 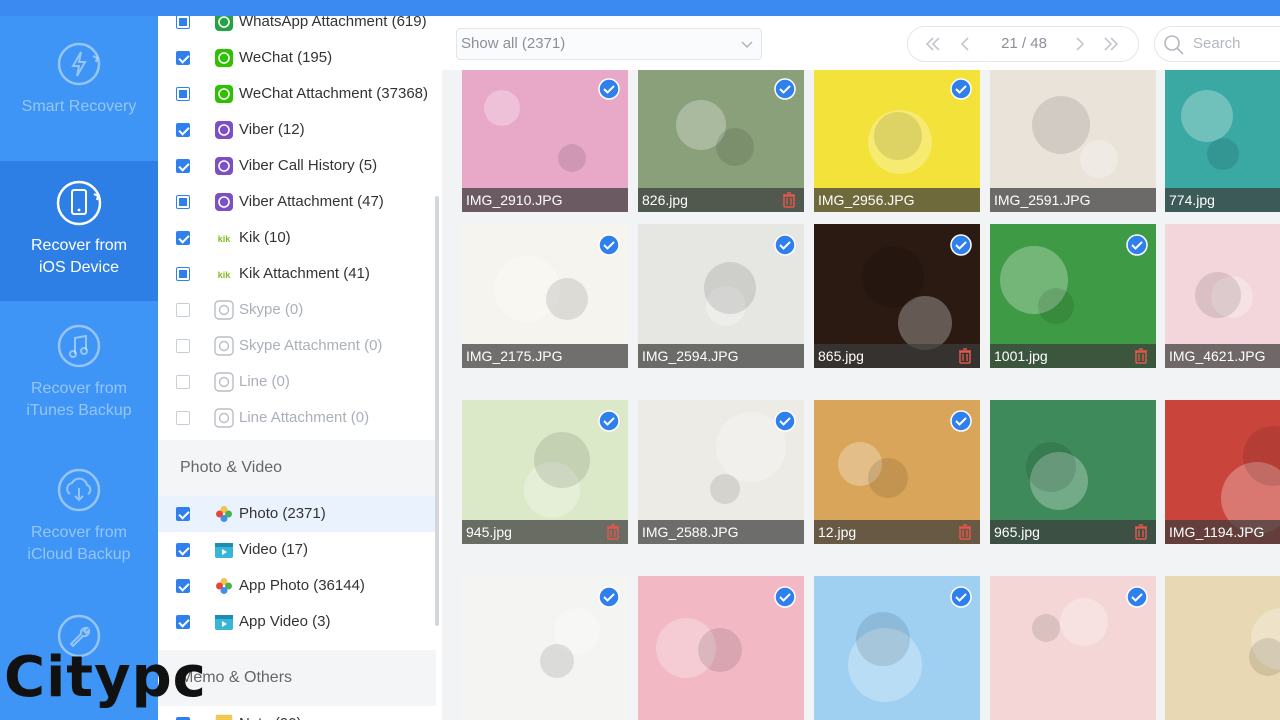 I want to click on category-row: Photo (2371), so click(x=297, y=514).